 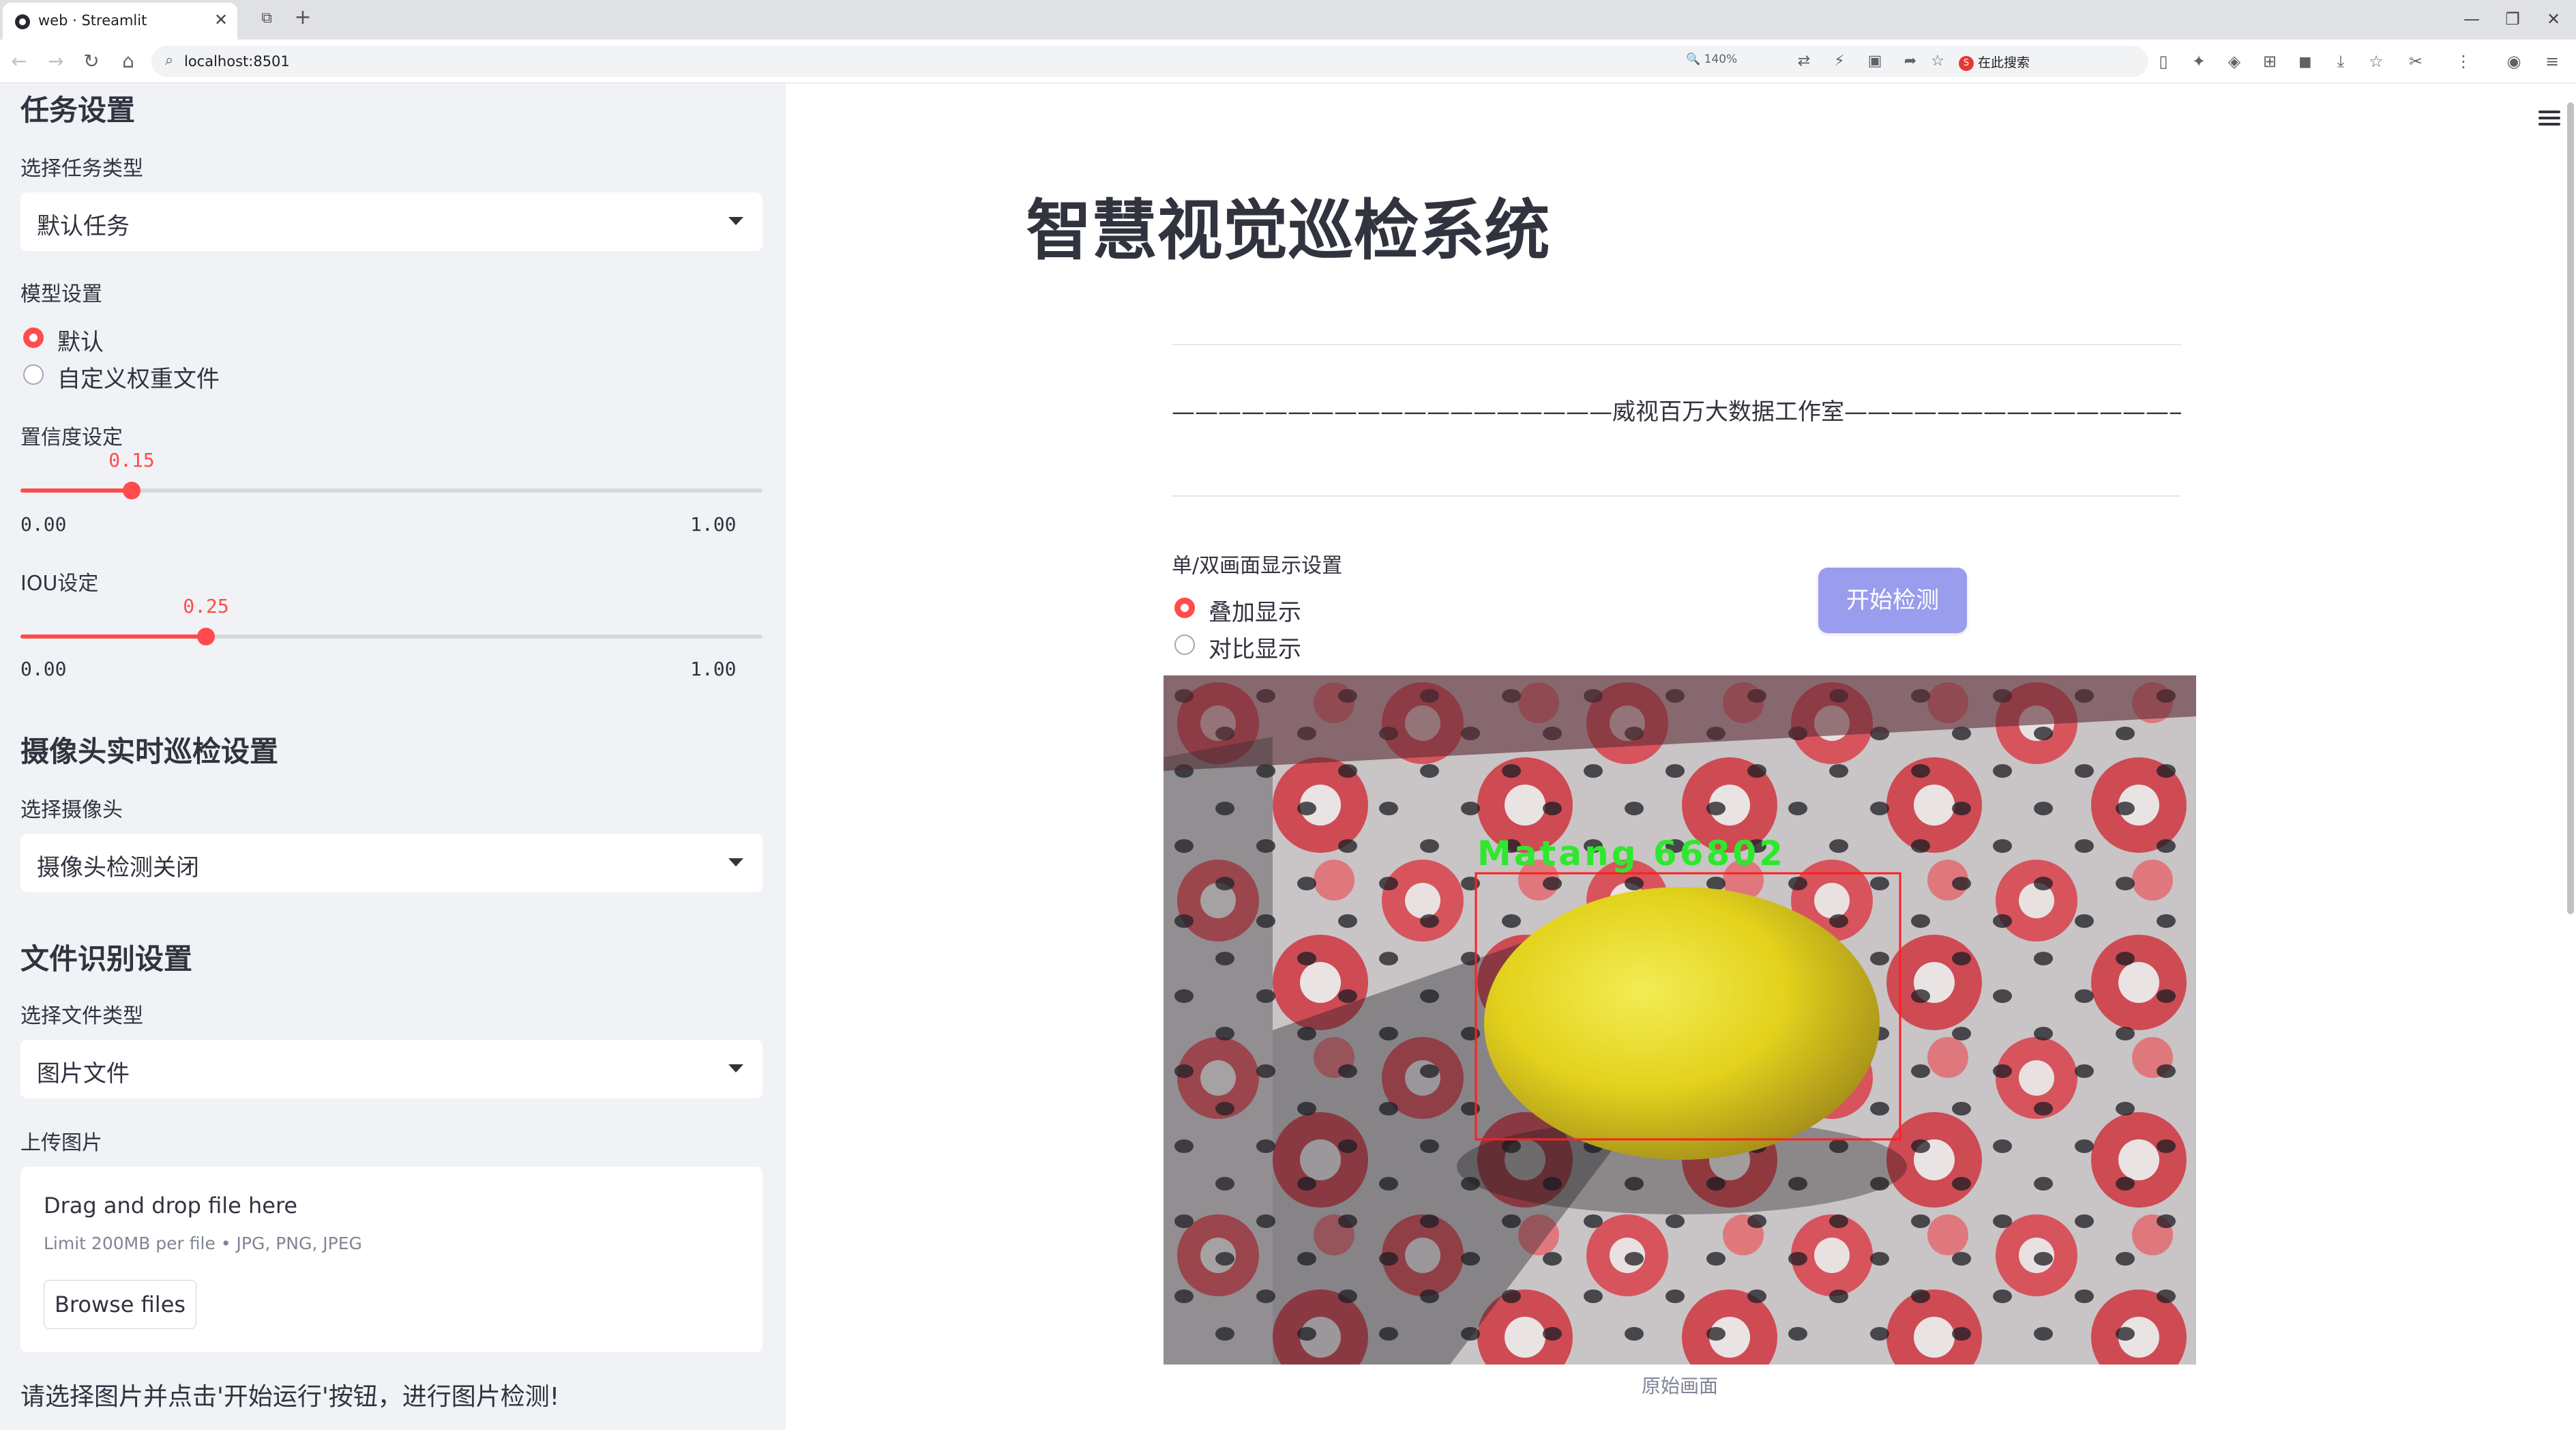 I want to click on start-detection-button: 开始检测, so click(x=1892, y=600).